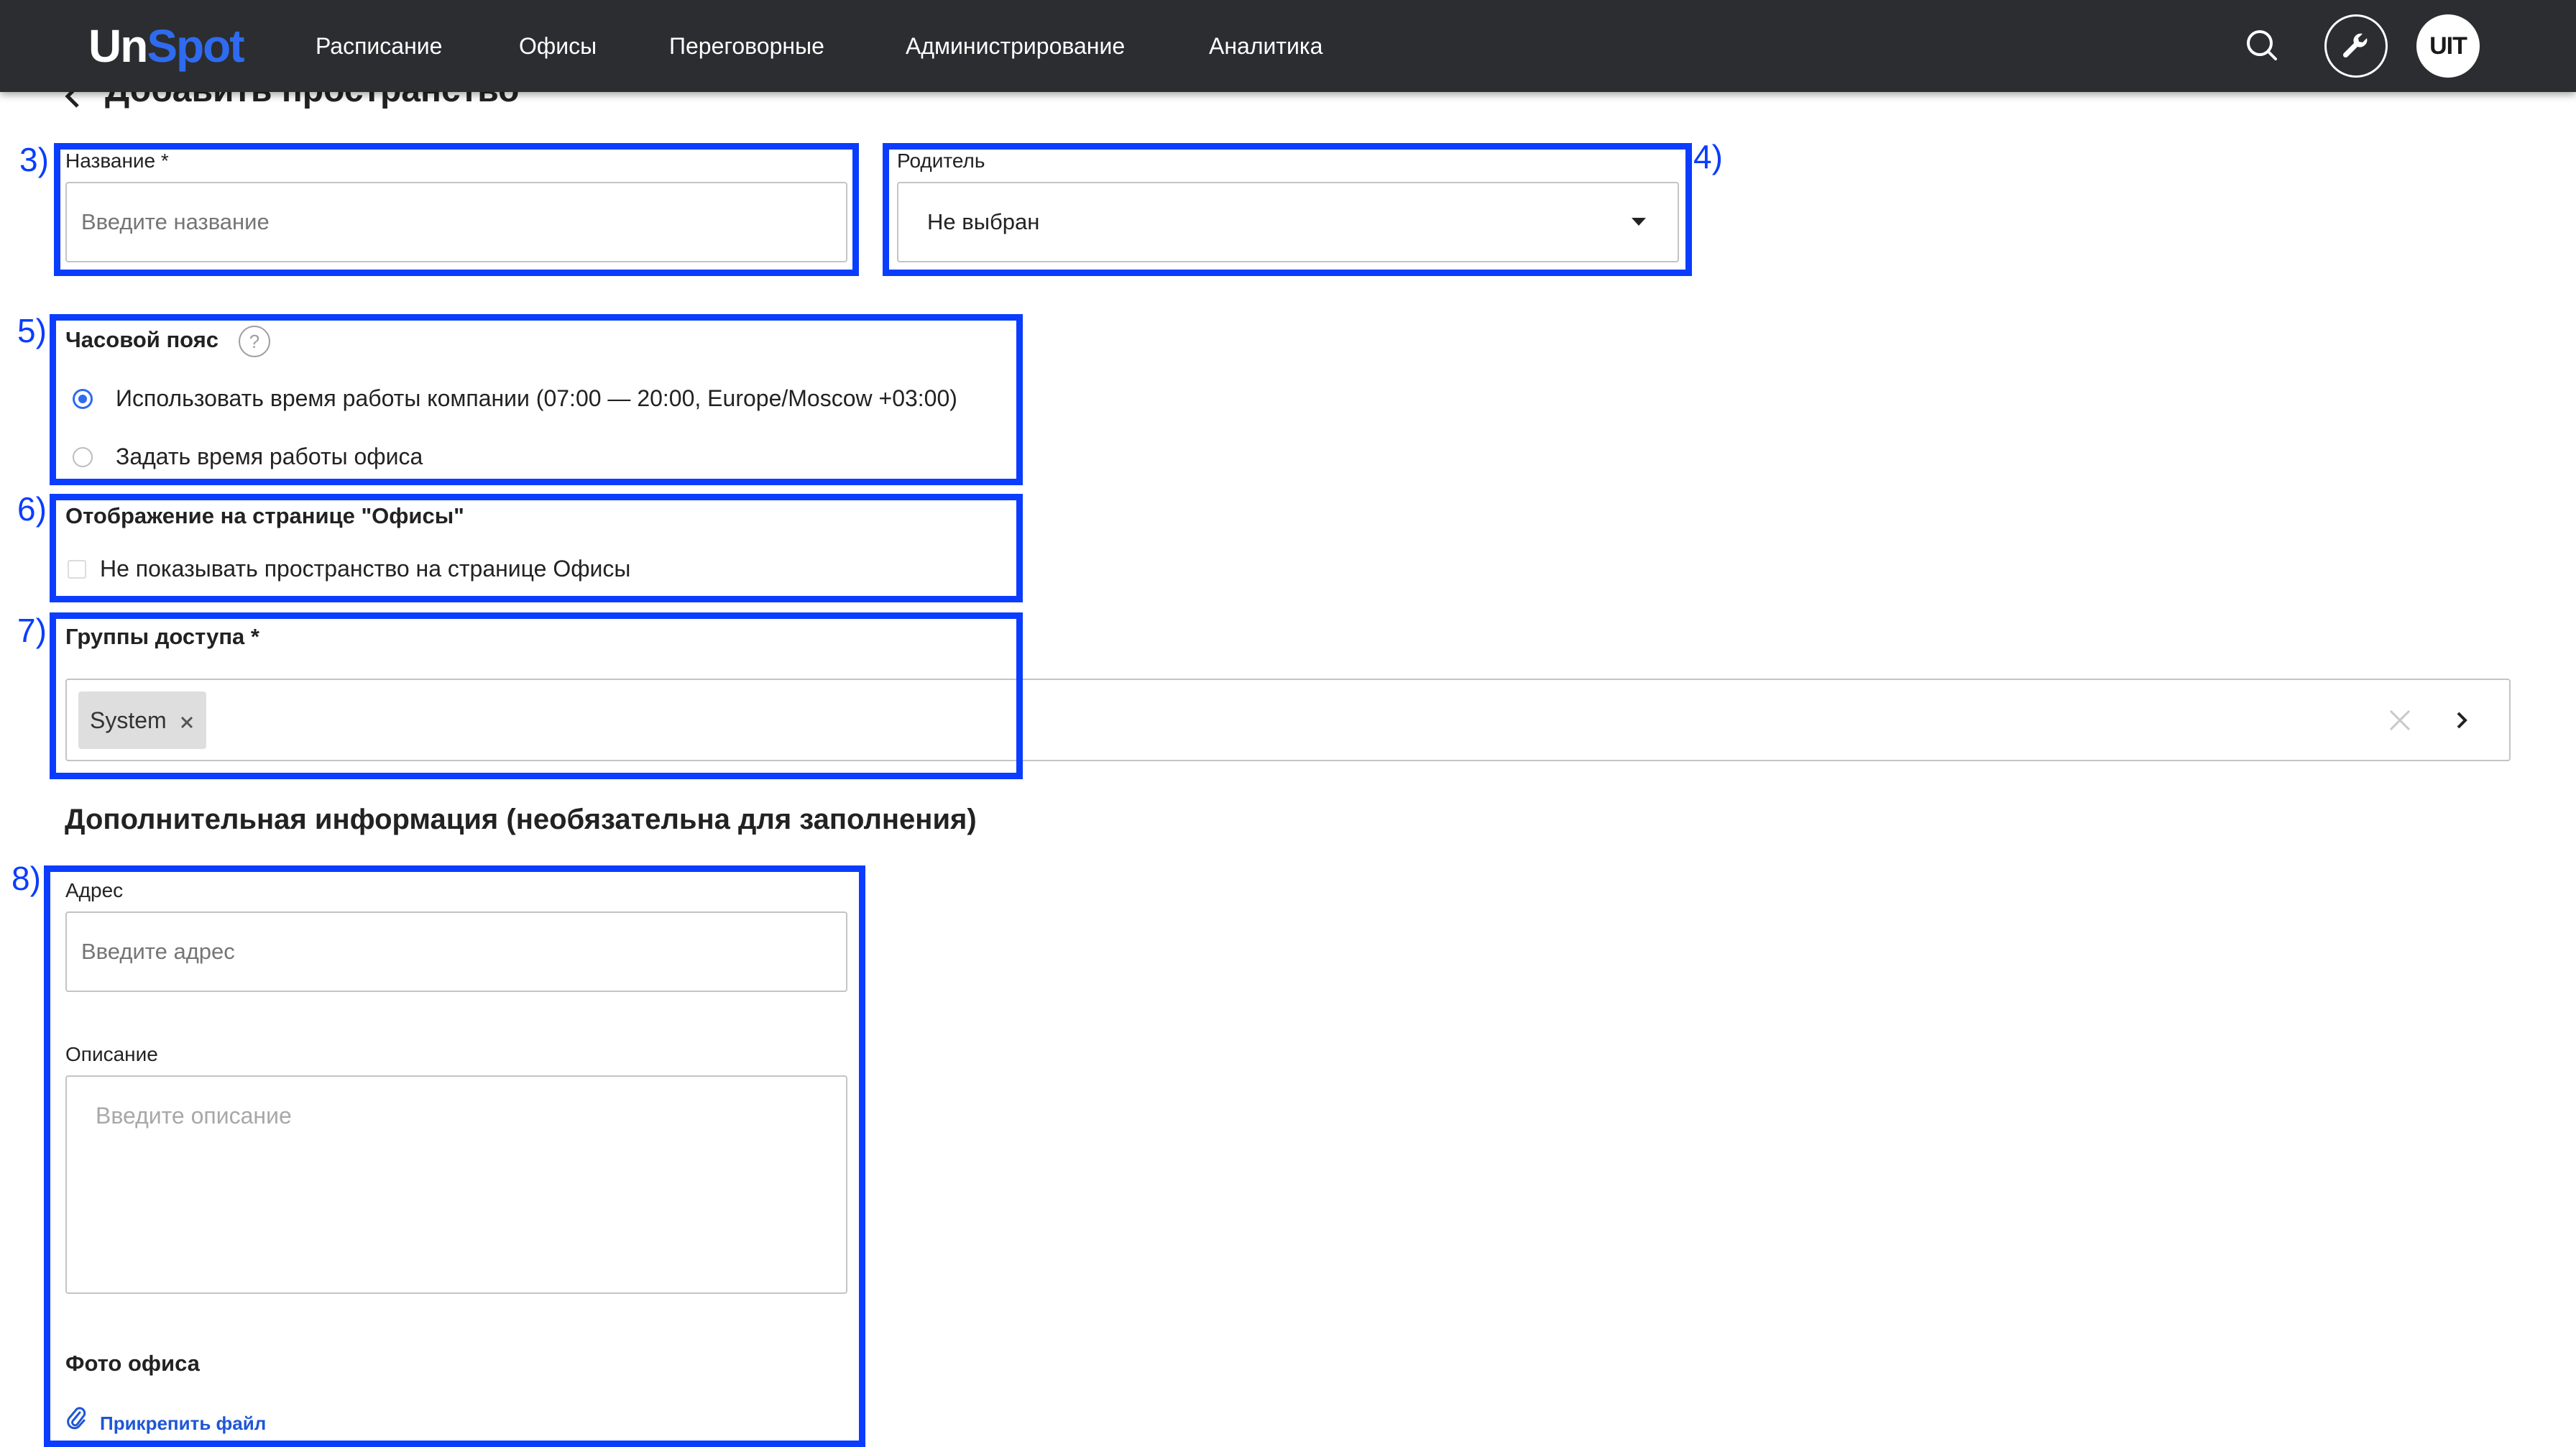  What do you see at coordinates (111, 1054) in the screenshot?
I see `description-field-label: Описание` at bounding box center [111, 1054].